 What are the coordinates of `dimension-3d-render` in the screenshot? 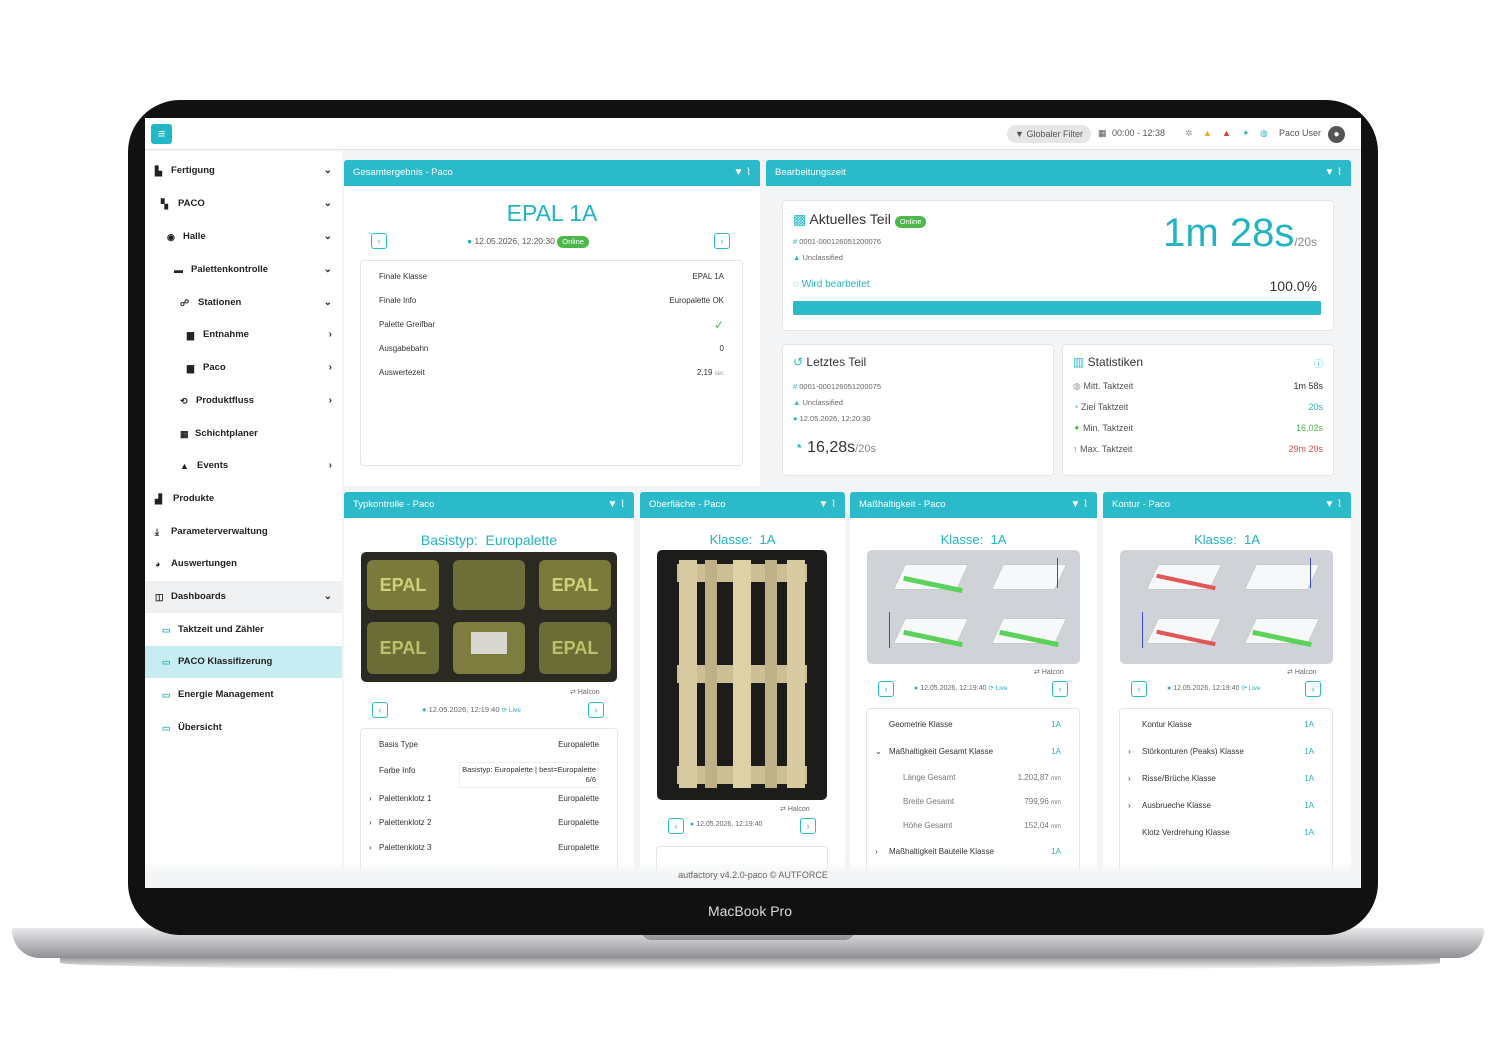 It's located at (973, 607).